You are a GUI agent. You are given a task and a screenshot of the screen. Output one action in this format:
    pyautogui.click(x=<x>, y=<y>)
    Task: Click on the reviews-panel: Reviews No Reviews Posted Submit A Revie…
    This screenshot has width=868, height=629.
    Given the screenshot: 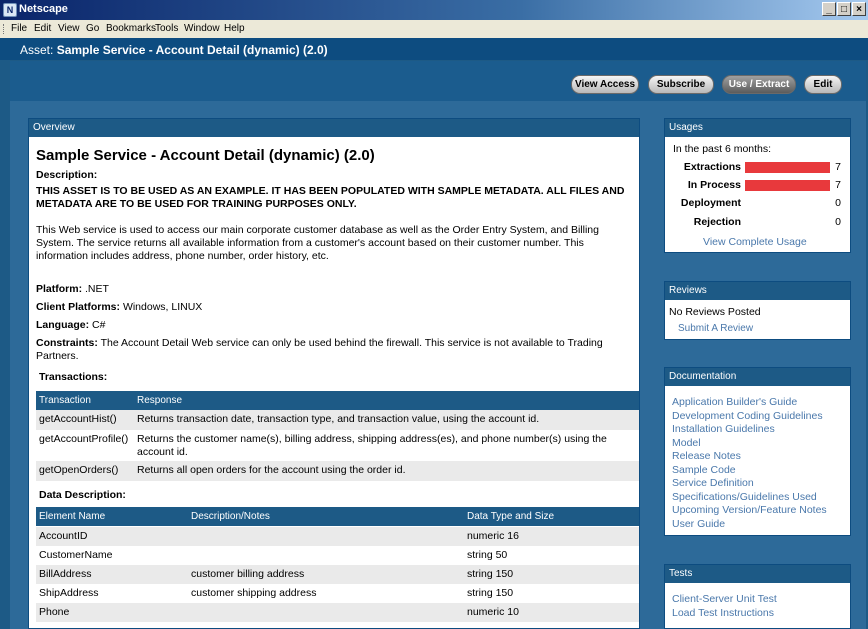 What is the action you would take?
    pyautogui.click(x=757, y=310)
    